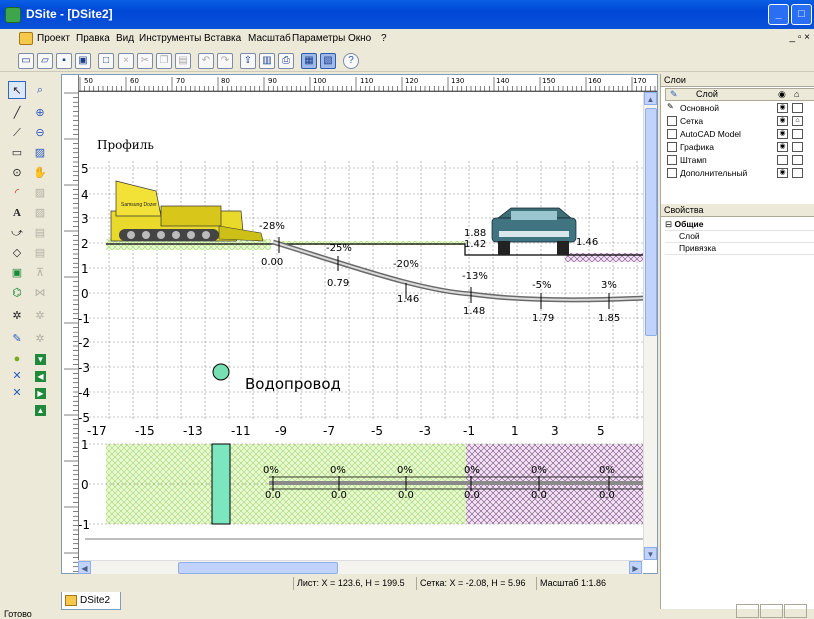 The image size is (814, 619). Describe the element at coordinates (40, 233) in the screenshot. I see `disabled-tool-icon: ▤` at that location.